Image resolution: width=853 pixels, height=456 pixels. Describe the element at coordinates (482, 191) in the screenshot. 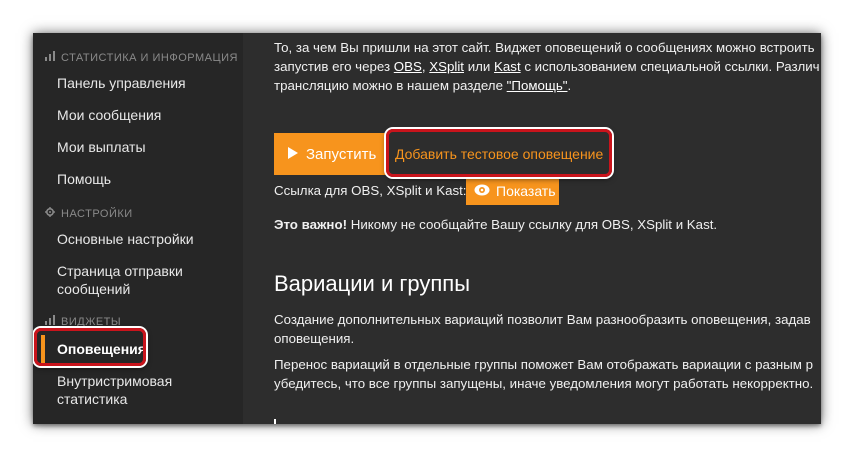

I see `eye-icon` at that location.